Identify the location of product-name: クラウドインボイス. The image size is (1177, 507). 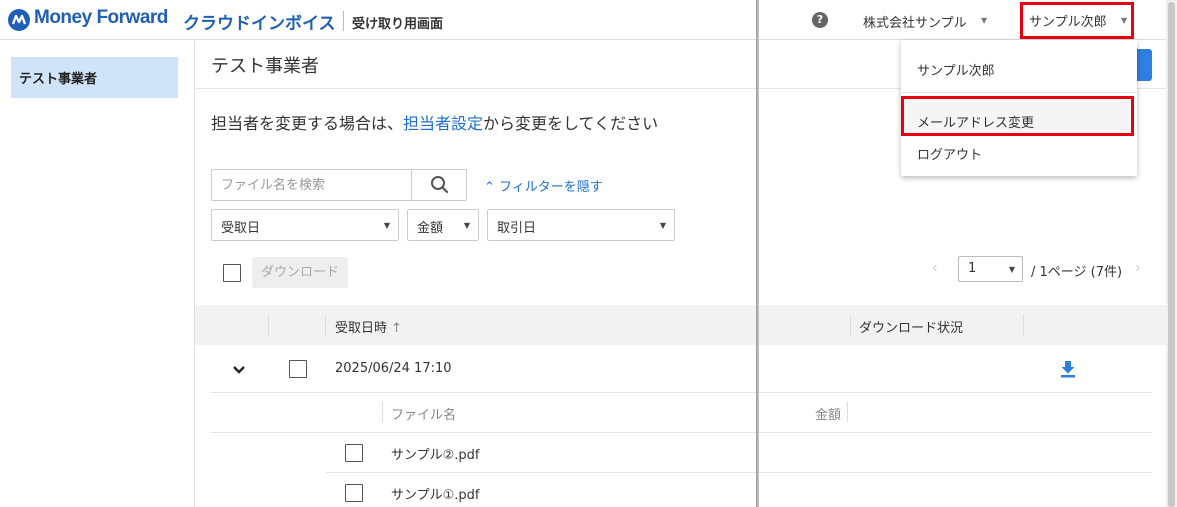
(259, 24).